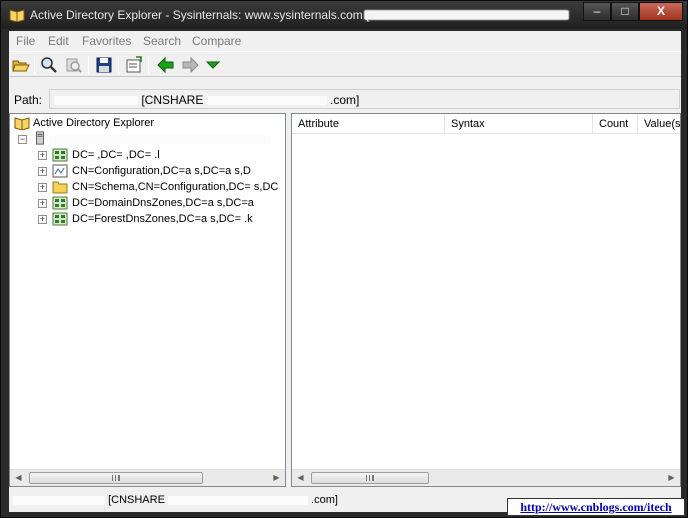 The image size is (688, 518). What do you see at coordinates (324, 500) in the screenshot?
I see `status-text-tail: .com]` at bounding box center [324, 500].